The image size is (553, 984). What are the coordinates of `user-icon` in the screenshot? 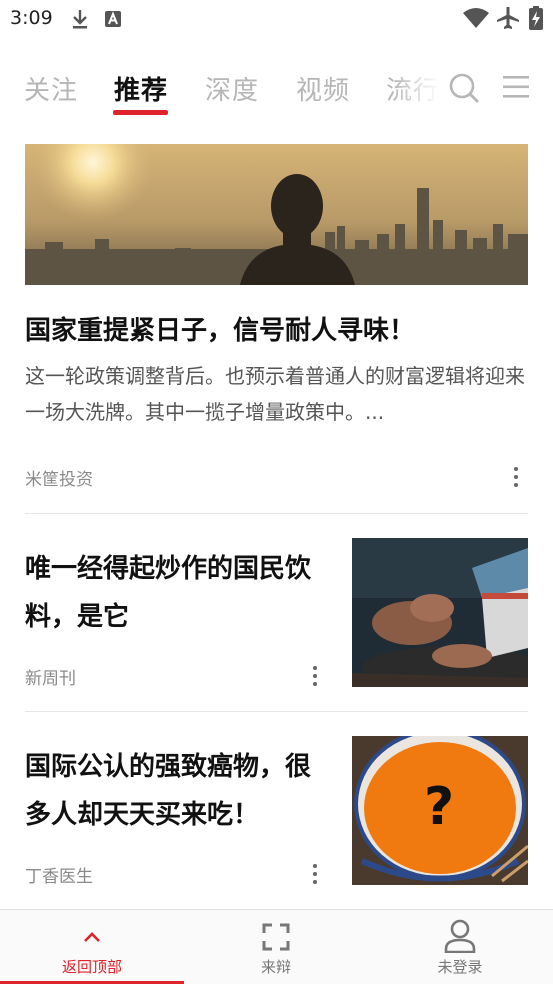 It's located at (460, 936).